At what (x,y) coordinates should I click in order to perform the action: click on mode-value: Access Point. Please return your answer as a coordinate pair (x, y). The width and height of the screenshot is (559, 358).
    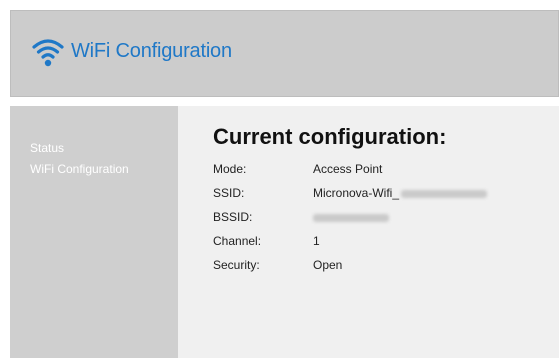
    Looking at the image, I should click on (348, 169).